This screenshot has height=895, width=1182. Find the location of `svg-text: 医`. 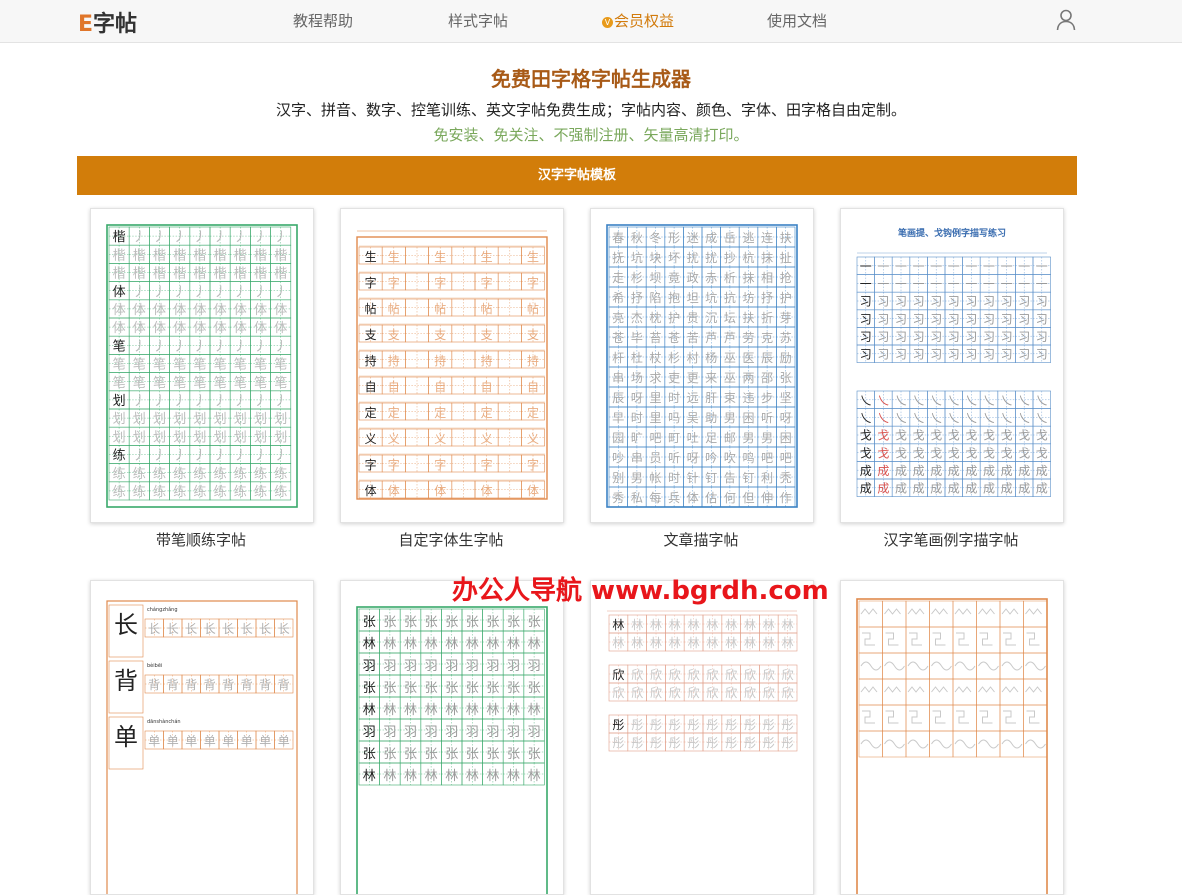

svg-text: 医 is located at coordinates (748, 358).